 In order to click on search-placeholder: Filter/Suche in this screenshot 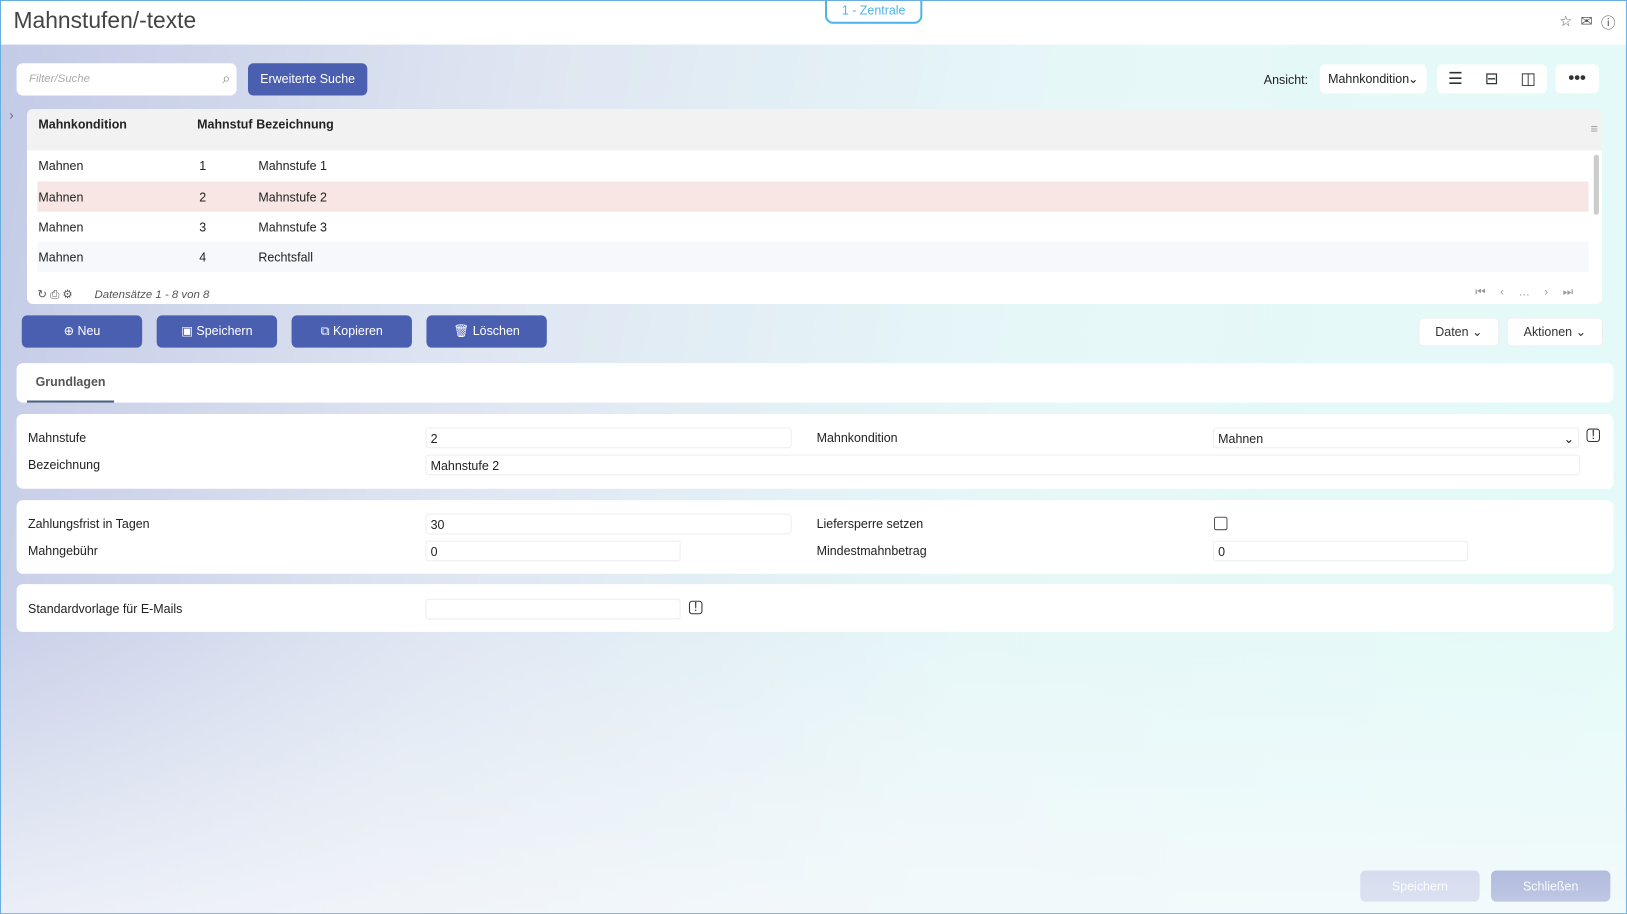, I will do `click(59, 79)`.